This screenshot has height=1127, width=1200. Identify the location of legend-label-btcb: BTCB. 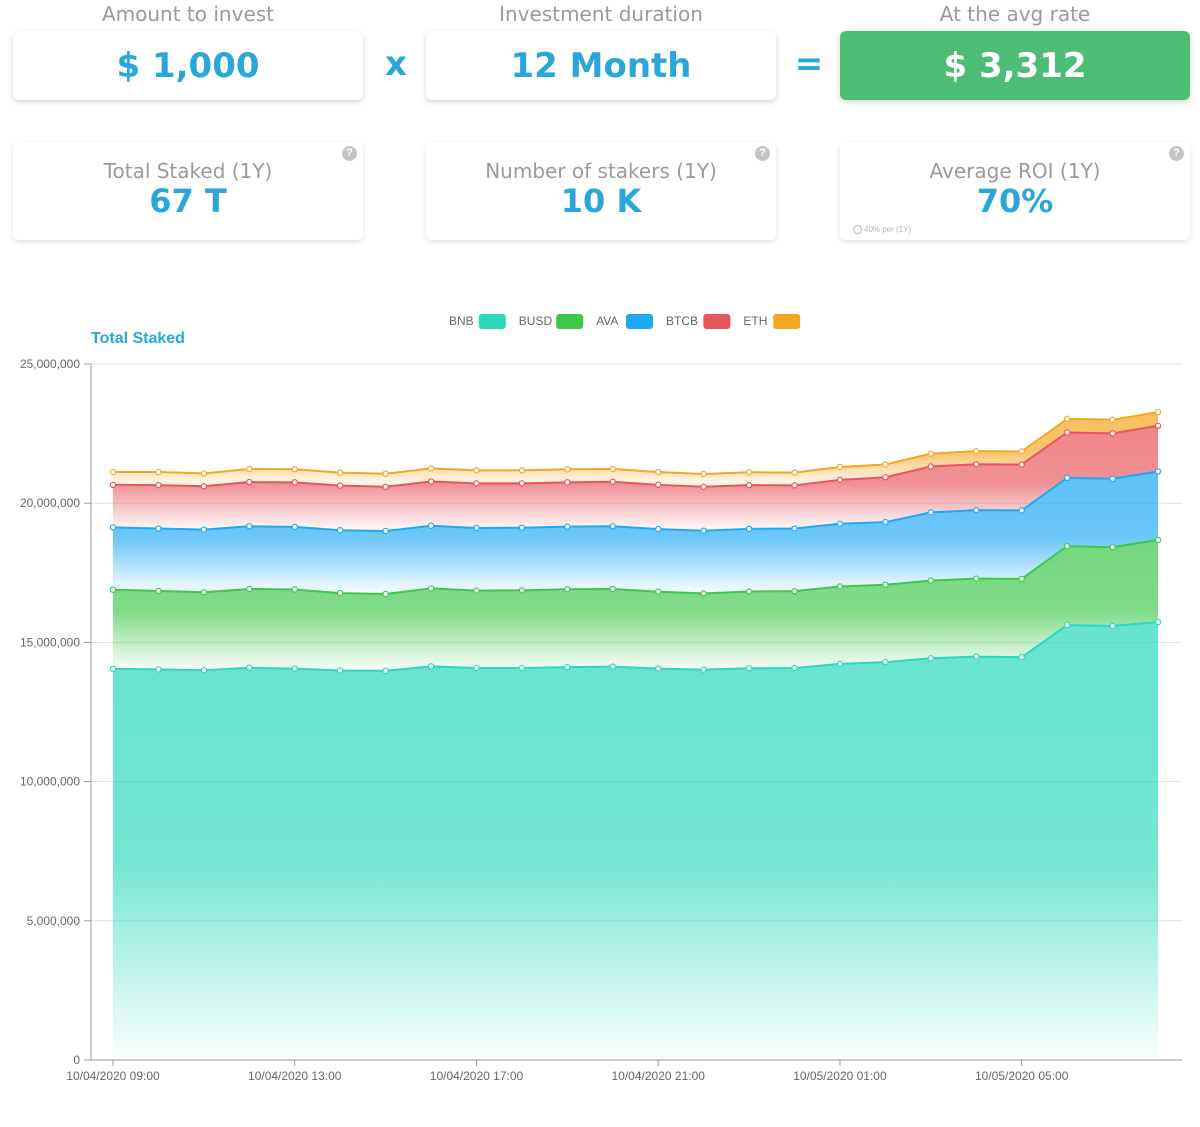
(682, 321).